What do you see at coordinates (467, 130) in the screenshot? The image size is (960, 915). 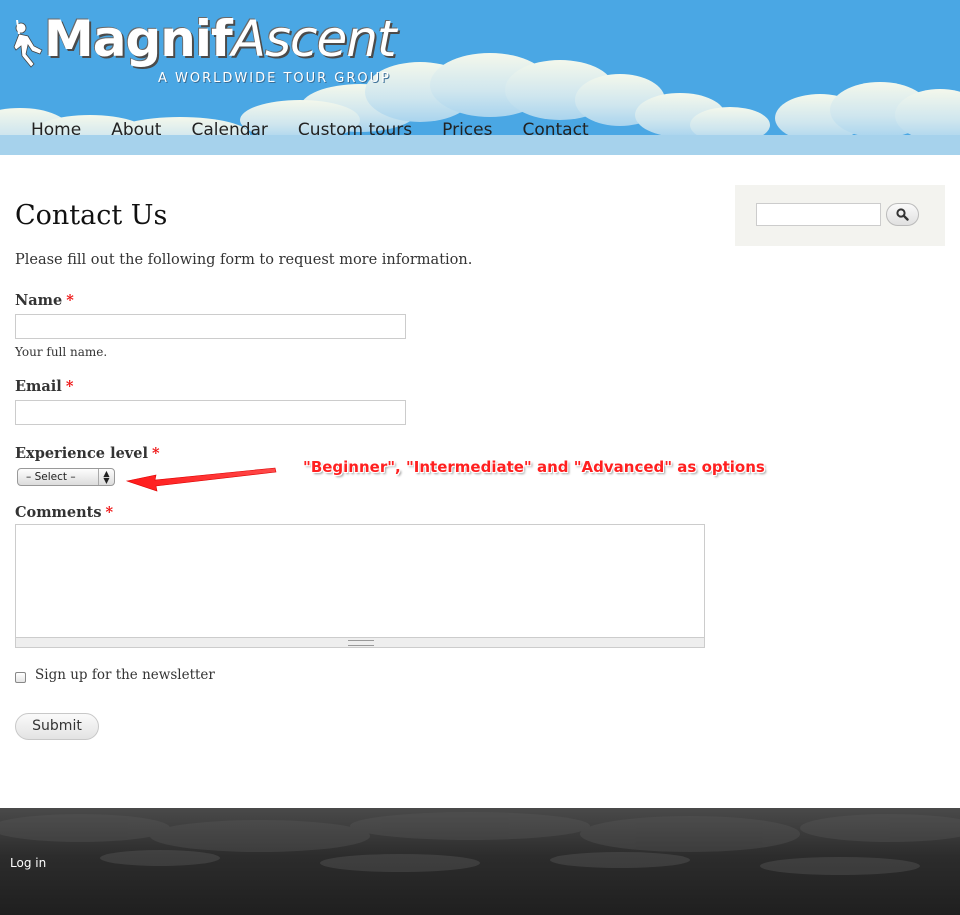 I see `nav-item-prices: Prices` at bounding box center [467, 130].